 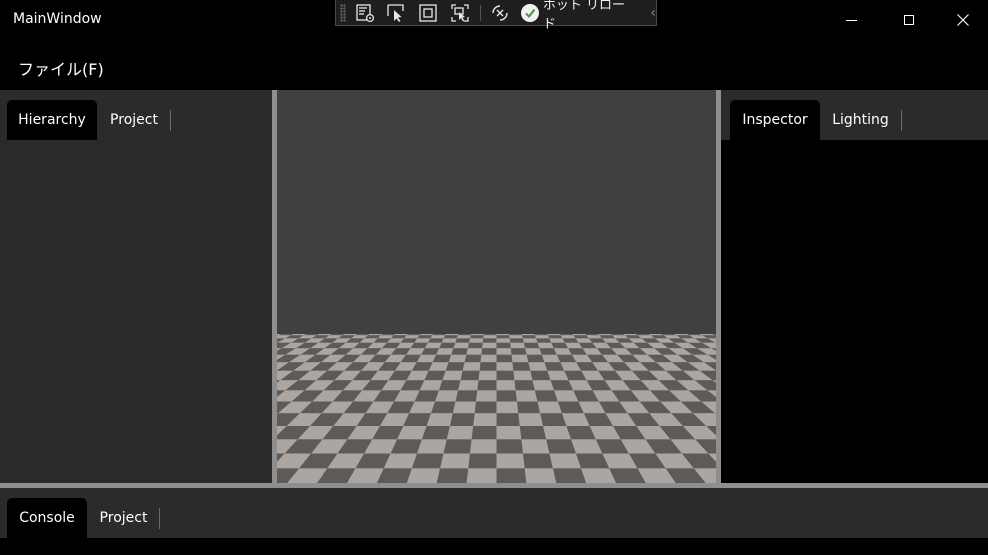 What do you see at coordinates (365, 13) in the screenshot?
I see `live-visual-tree-button` at bounding box center [365, 13].